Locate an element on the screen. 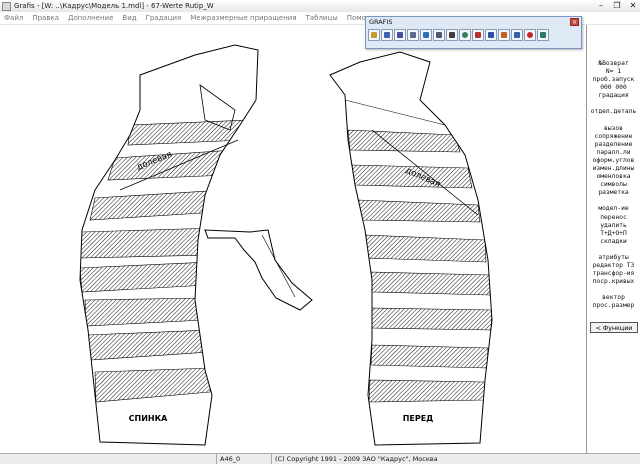 This screenshot has width=640, height=464. arrow-down-icon is located at coordinates (517, 35).